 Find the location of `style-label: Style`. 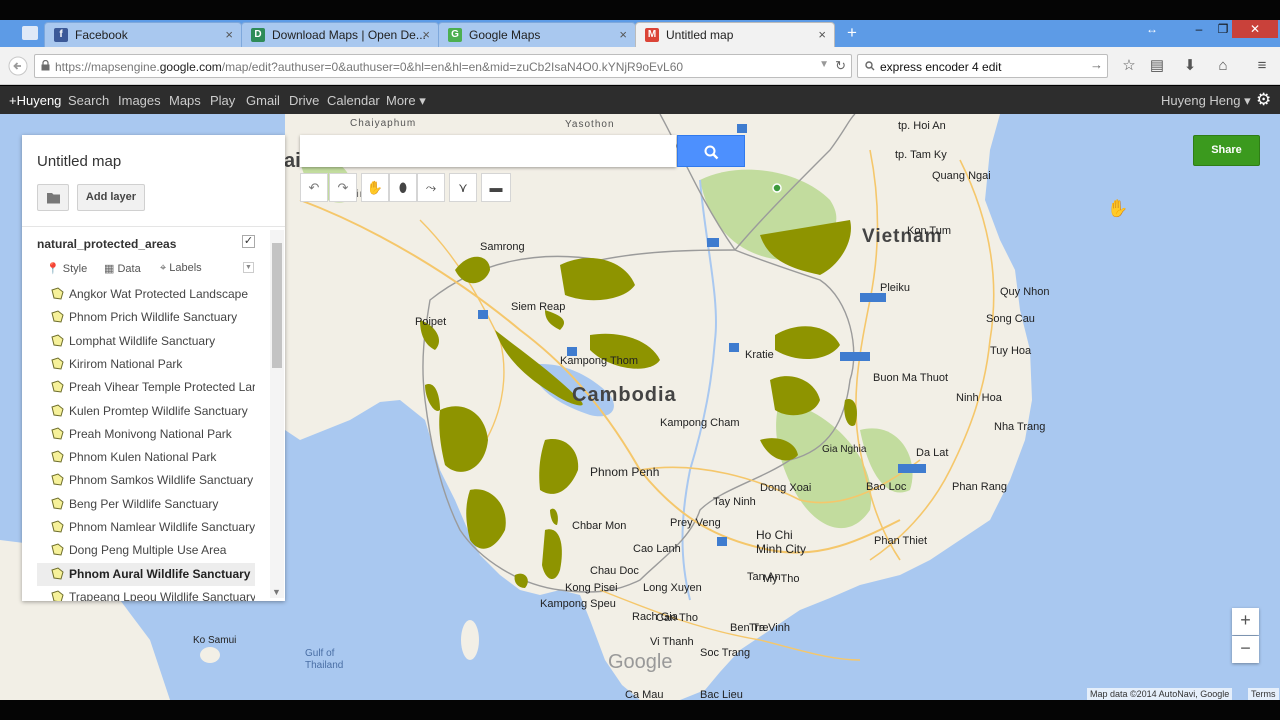

style-label: Style is located at coordinates (75, 269).